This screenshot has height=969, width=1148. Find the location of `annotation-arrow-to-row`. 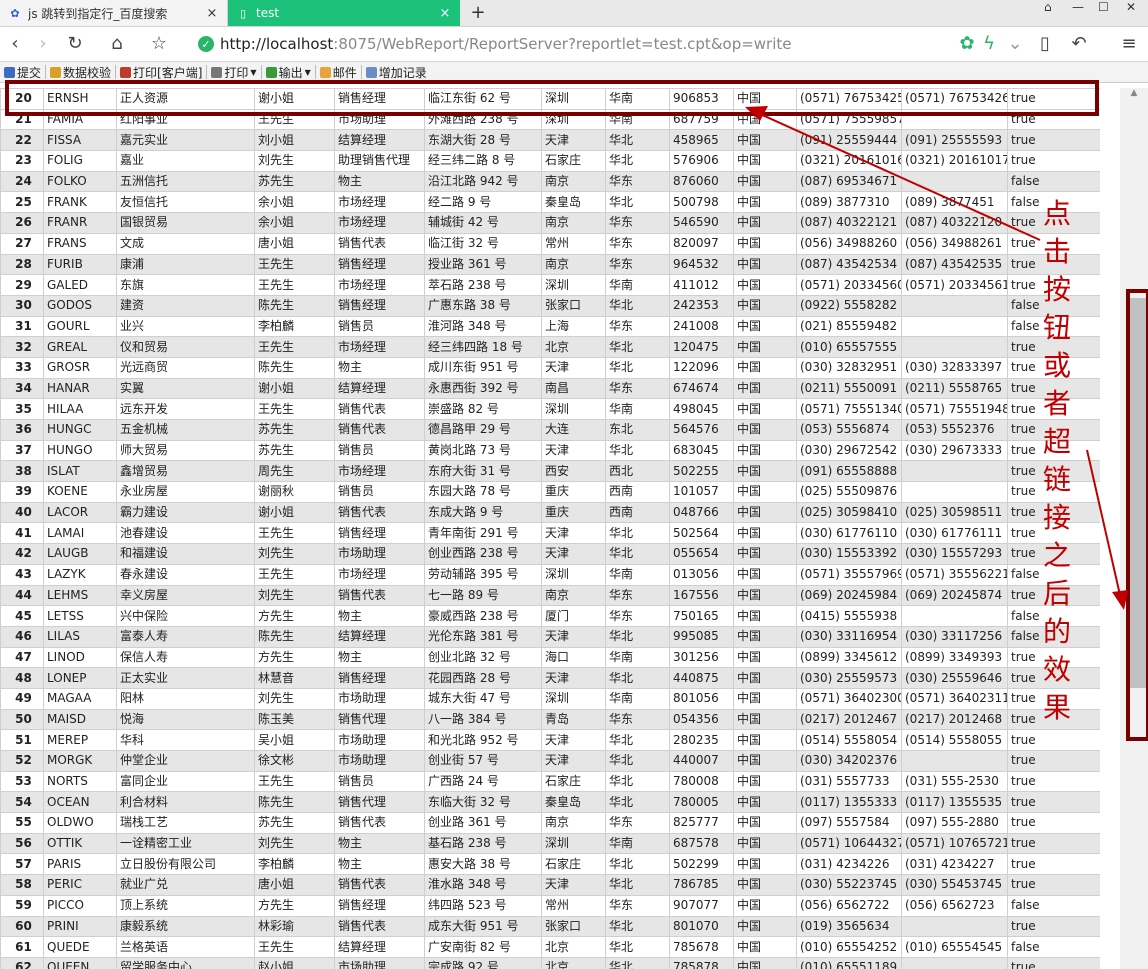

annotation-arrow-to-row is located at coordinates (900, 177).